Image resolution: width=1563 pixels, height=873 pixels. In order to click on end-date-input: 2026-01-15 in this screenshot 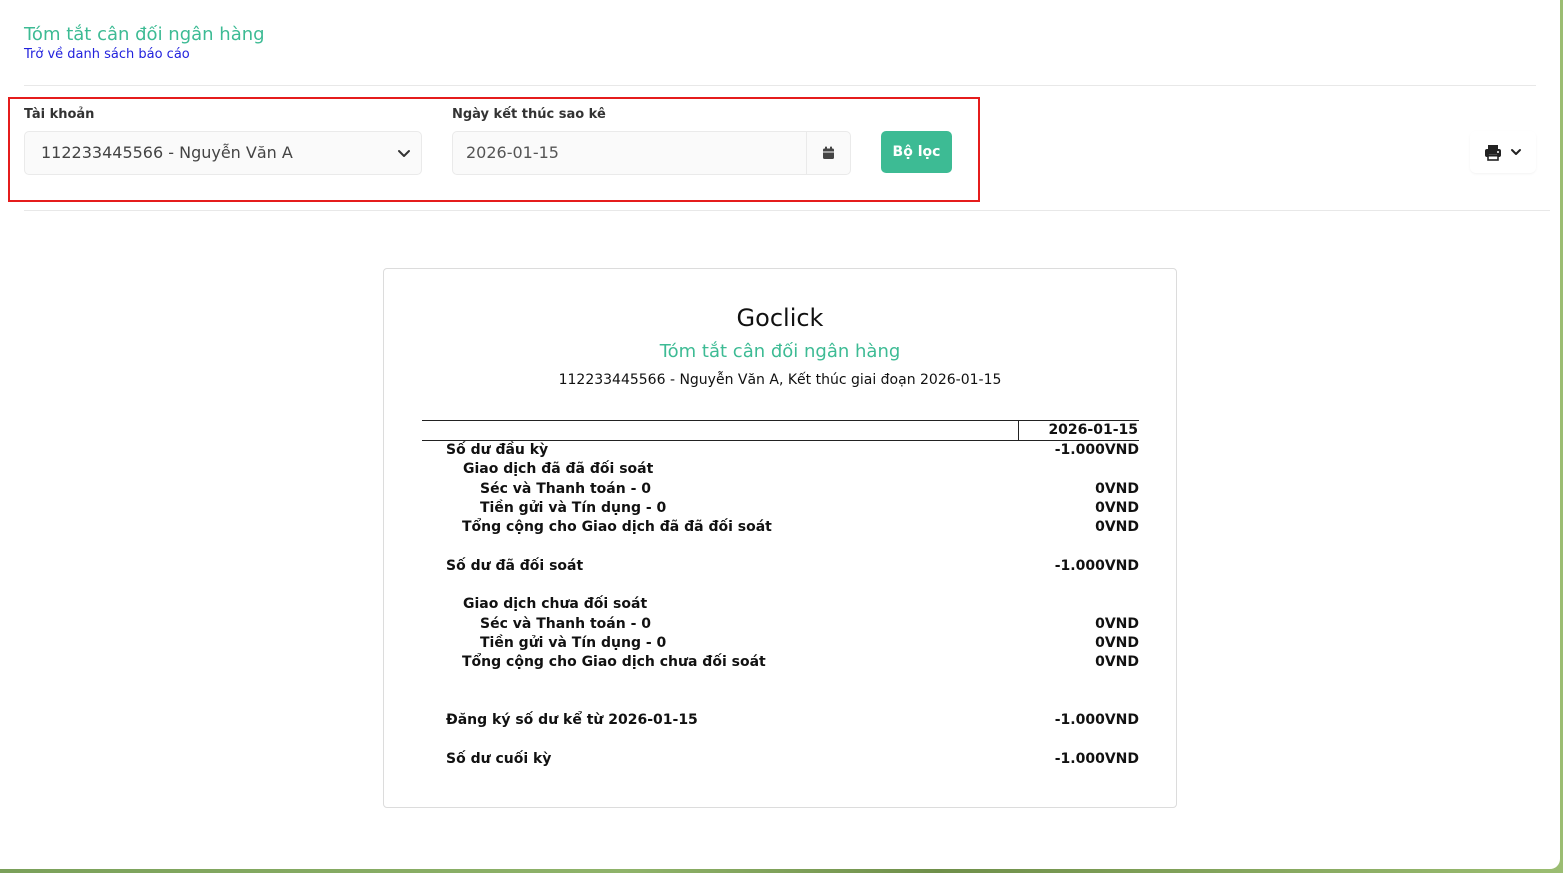, I will do `click(629, 153)`.